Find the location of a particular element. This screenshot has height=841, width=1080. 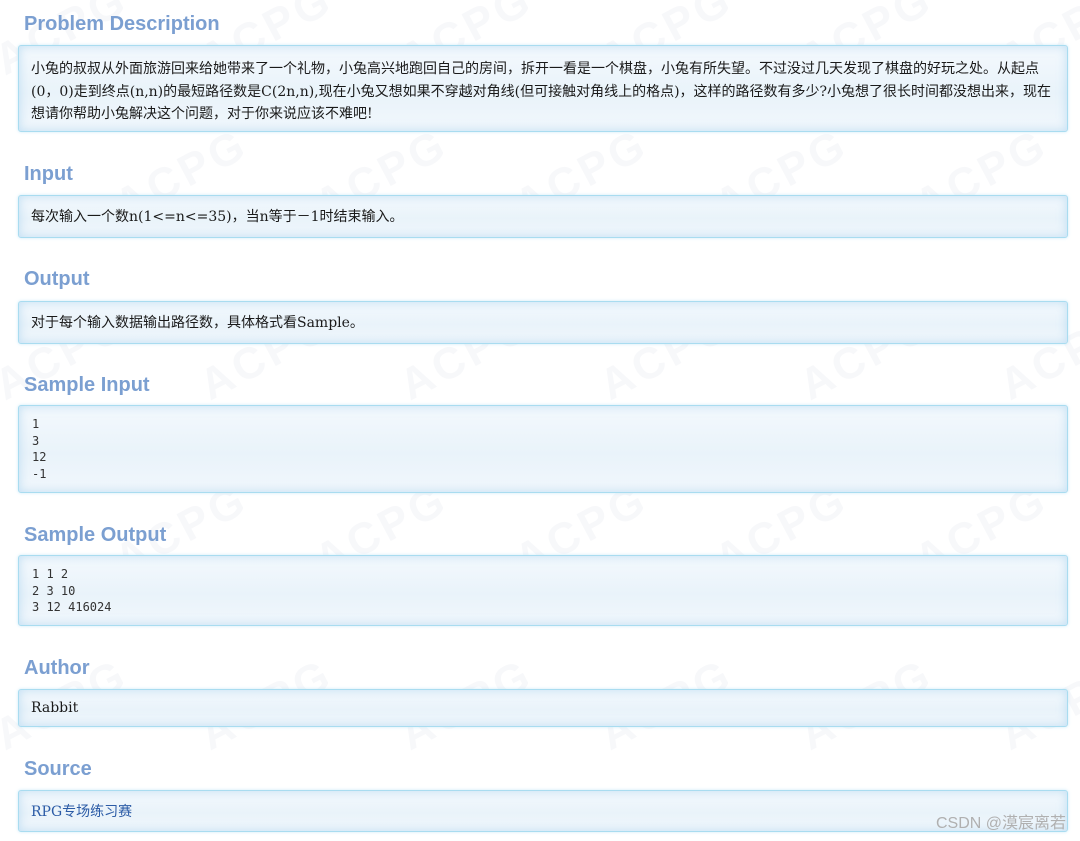

sample-input-panel: 1 3 12 -1 is located at coordinates (543, 449).